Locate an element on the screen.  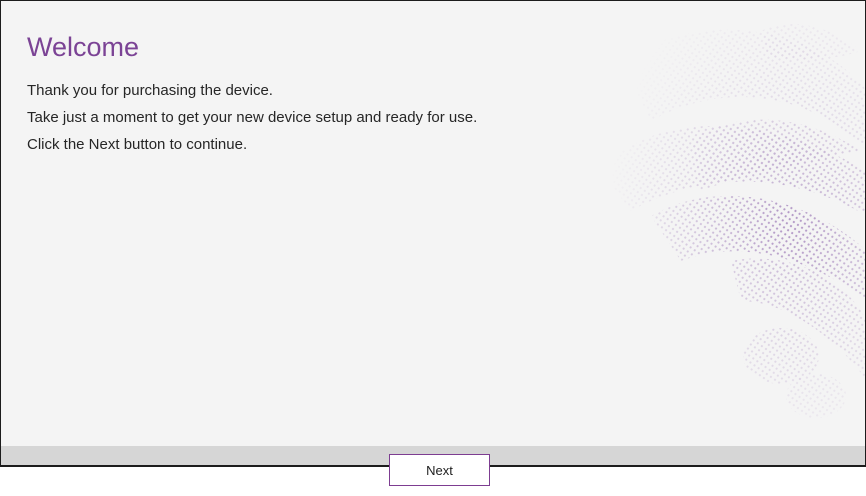
page-title: Welcome is located at coordinates (83, 47).